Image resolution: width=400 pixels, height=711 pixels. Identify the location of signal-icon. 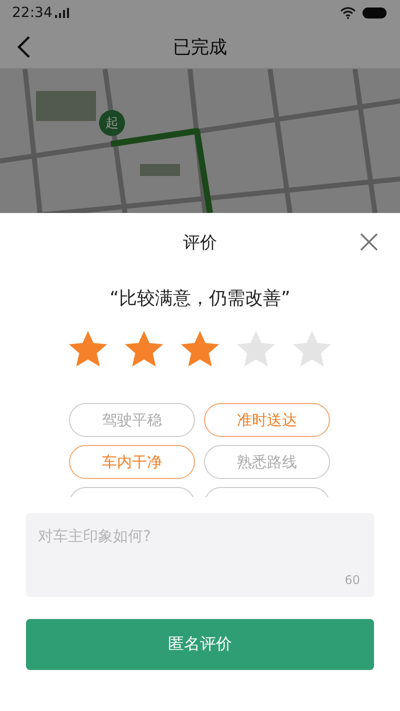
(62, 13).